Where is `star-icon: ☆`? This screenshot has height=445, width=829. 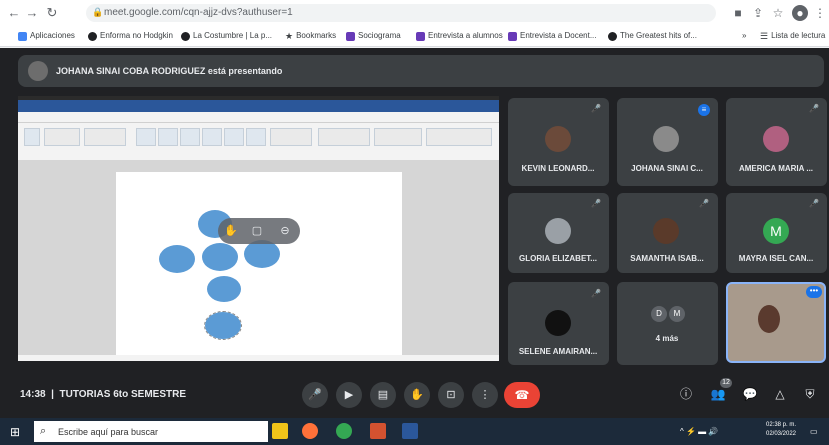 star-icon: ☆ is located at coordinates (778, 13).